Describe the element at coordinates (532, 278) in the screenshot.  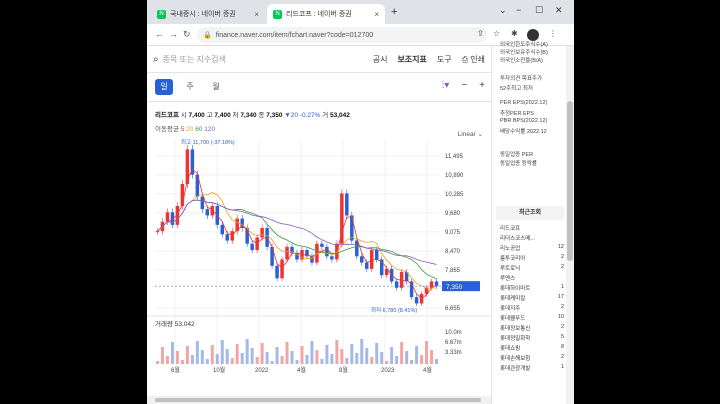
I see `recent-stock-item: 루멘스` at that location.